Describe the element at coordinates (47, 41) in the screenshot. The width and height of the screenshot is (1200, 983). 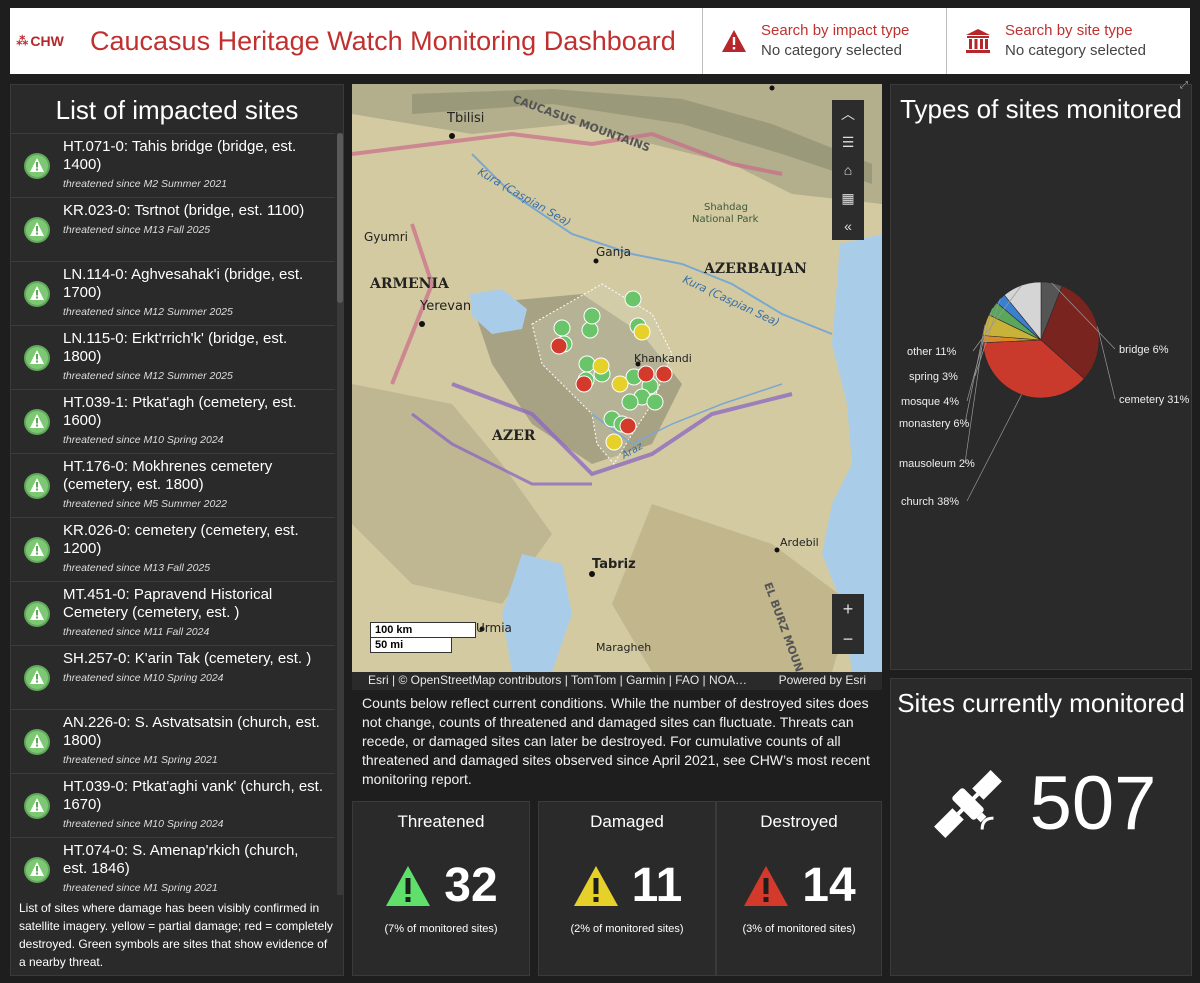
I see `logo-text: CHW` at that location.